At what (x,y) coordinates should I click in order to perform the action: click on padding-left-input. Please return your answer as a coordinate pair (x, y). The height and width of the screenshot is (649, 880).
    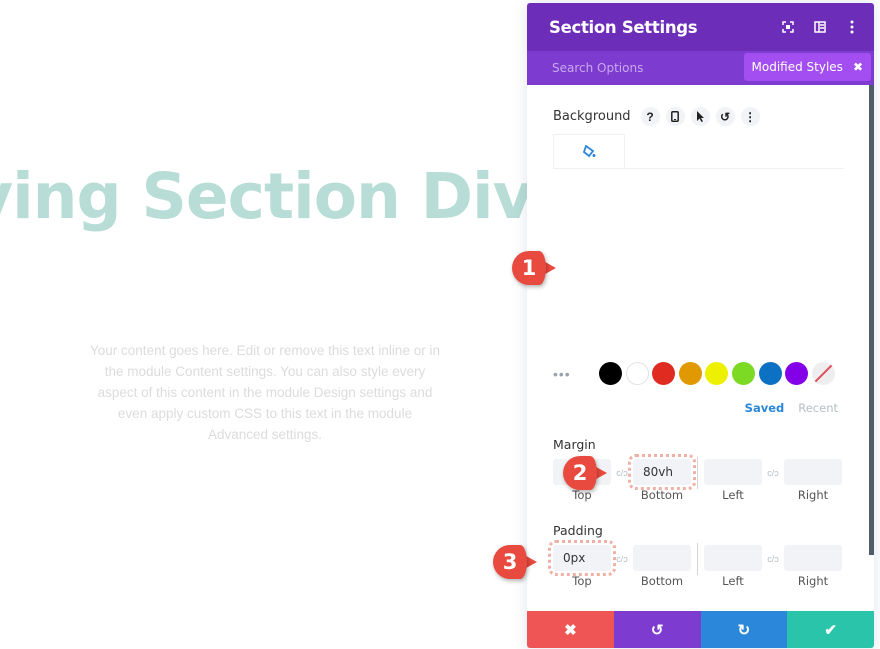
    Looking at the image, I should click on (733, 558).